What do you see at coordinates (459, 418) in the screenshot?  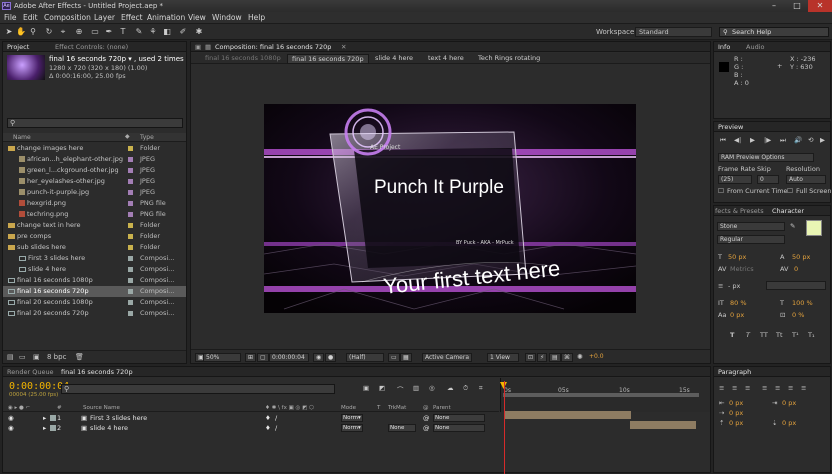 I see `parent-select: None` at bounding box center [459, 418].